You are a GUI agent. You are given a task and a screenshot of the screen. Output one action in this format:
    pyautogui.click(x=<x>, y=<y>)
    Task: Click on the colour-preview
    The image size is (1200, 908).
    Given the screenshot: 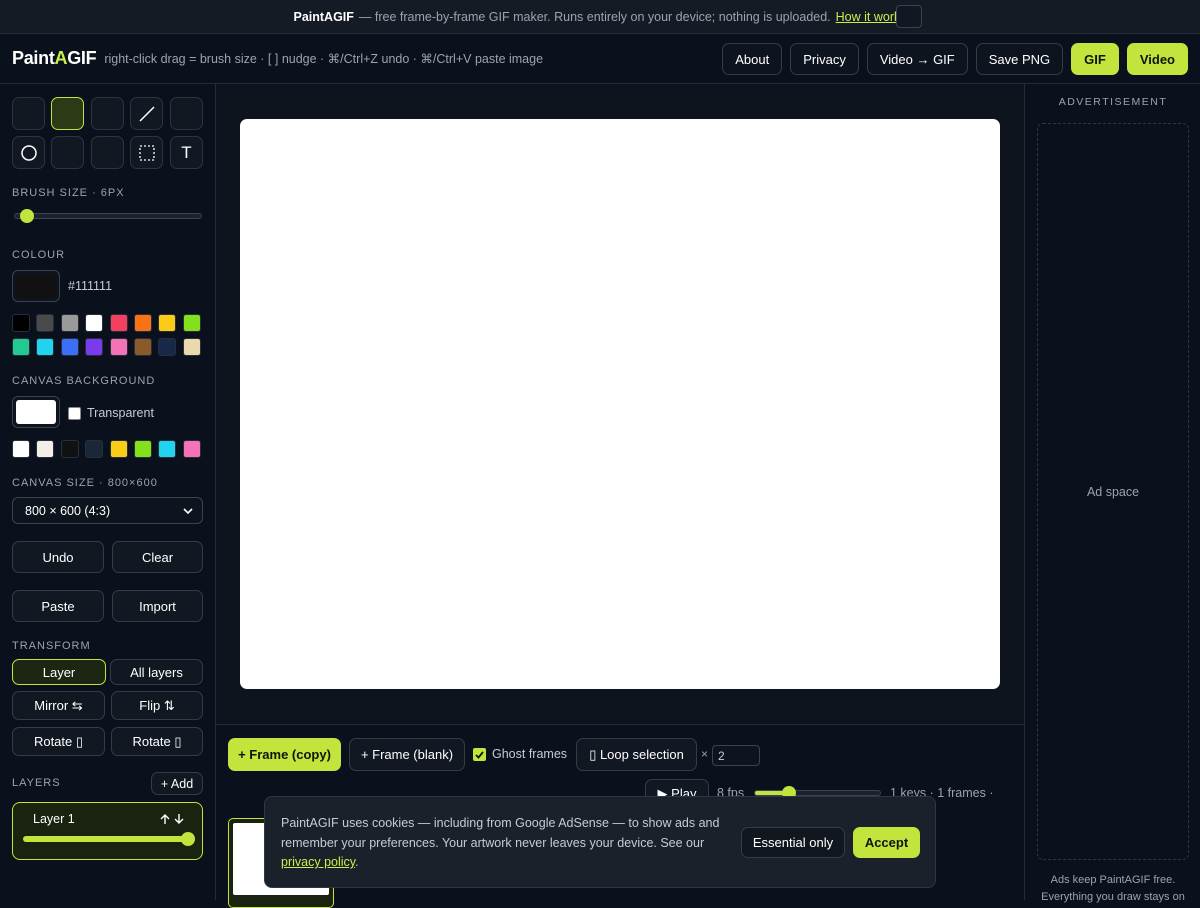 What is the action you would take?
    pyautogui.click(x=36, y=286)
    